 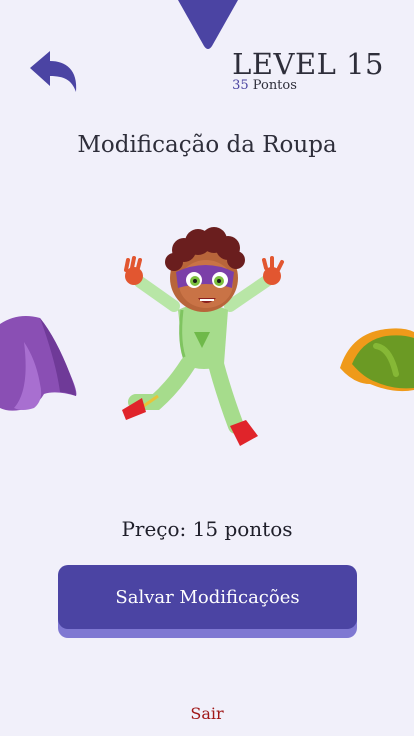 I want to click on level-info: LEVEL 15 35 Pontos, so click(x=308, y=70).